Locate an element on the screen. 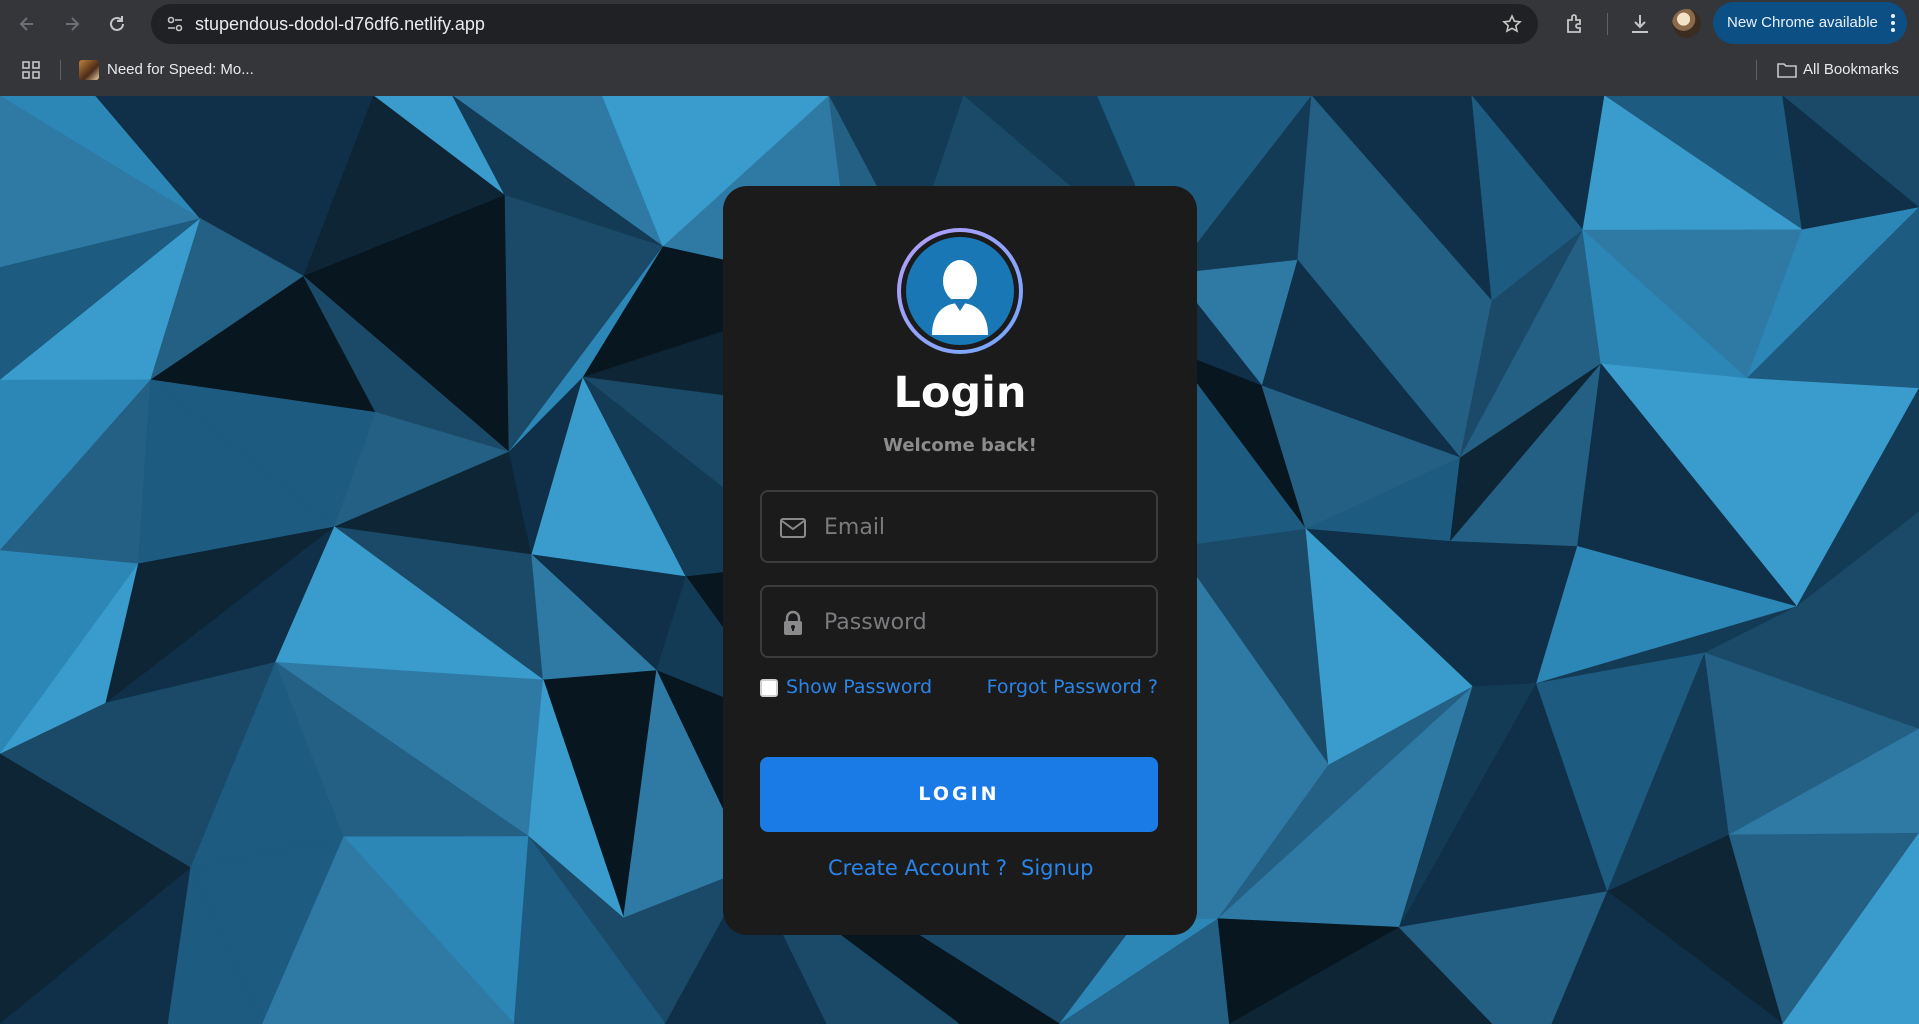  forward-button is located at coordinates (72, 24).